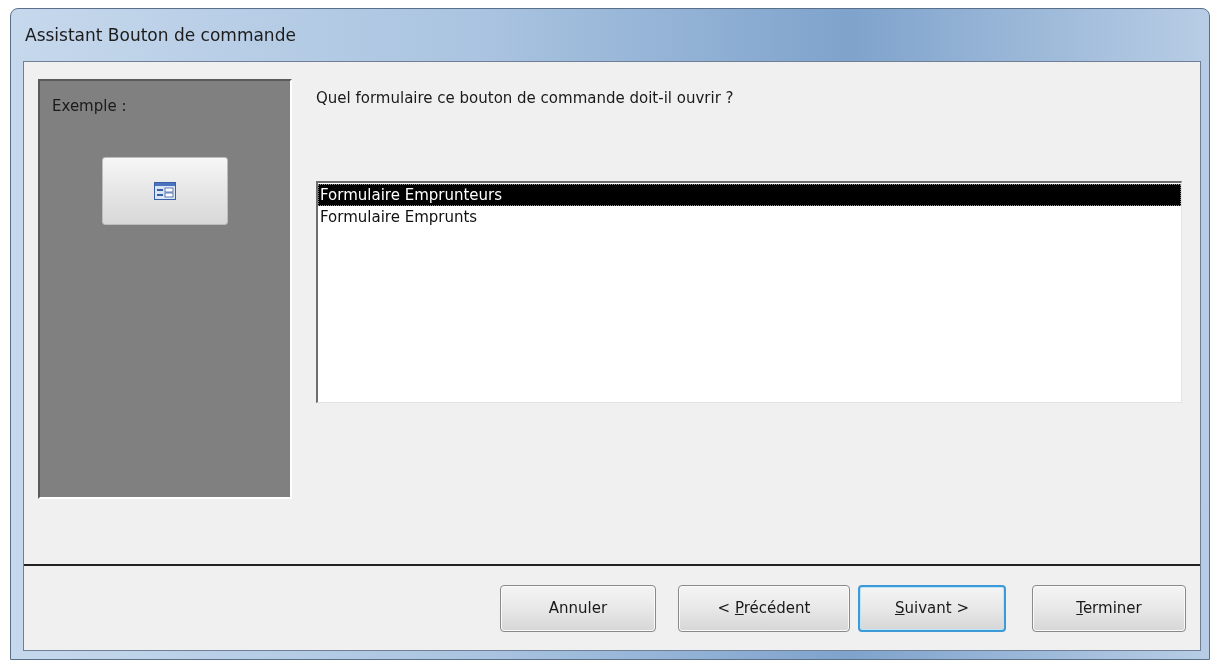  I want to click on wizard-button: Annuler, so click(578, 608).